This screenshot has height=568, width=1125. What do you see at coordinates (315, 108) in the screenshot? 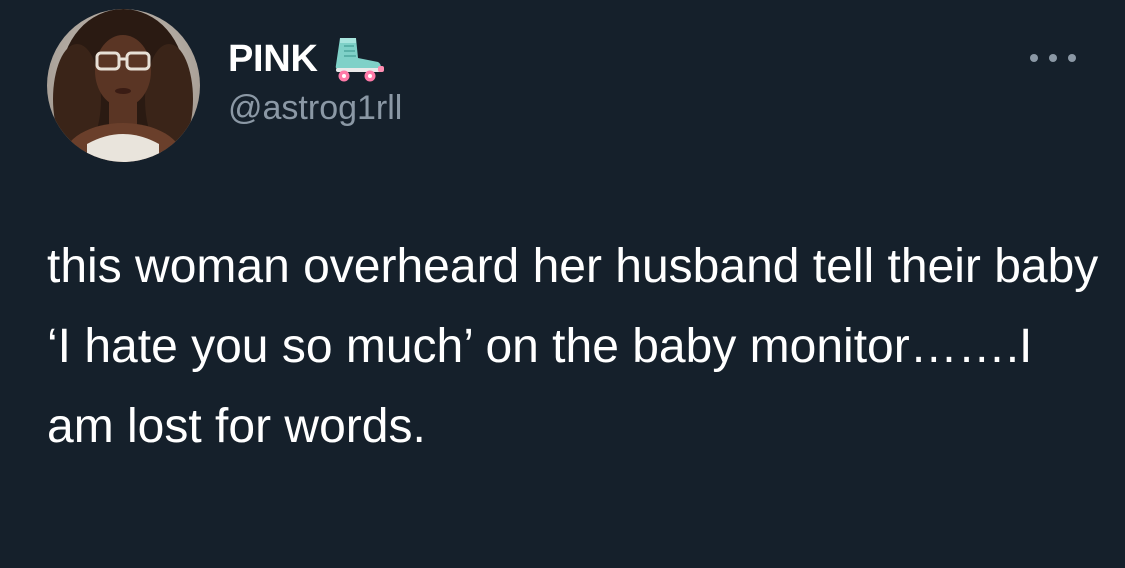
I see `user-handle: @astrog1rll` at bounding box center [315, 108].